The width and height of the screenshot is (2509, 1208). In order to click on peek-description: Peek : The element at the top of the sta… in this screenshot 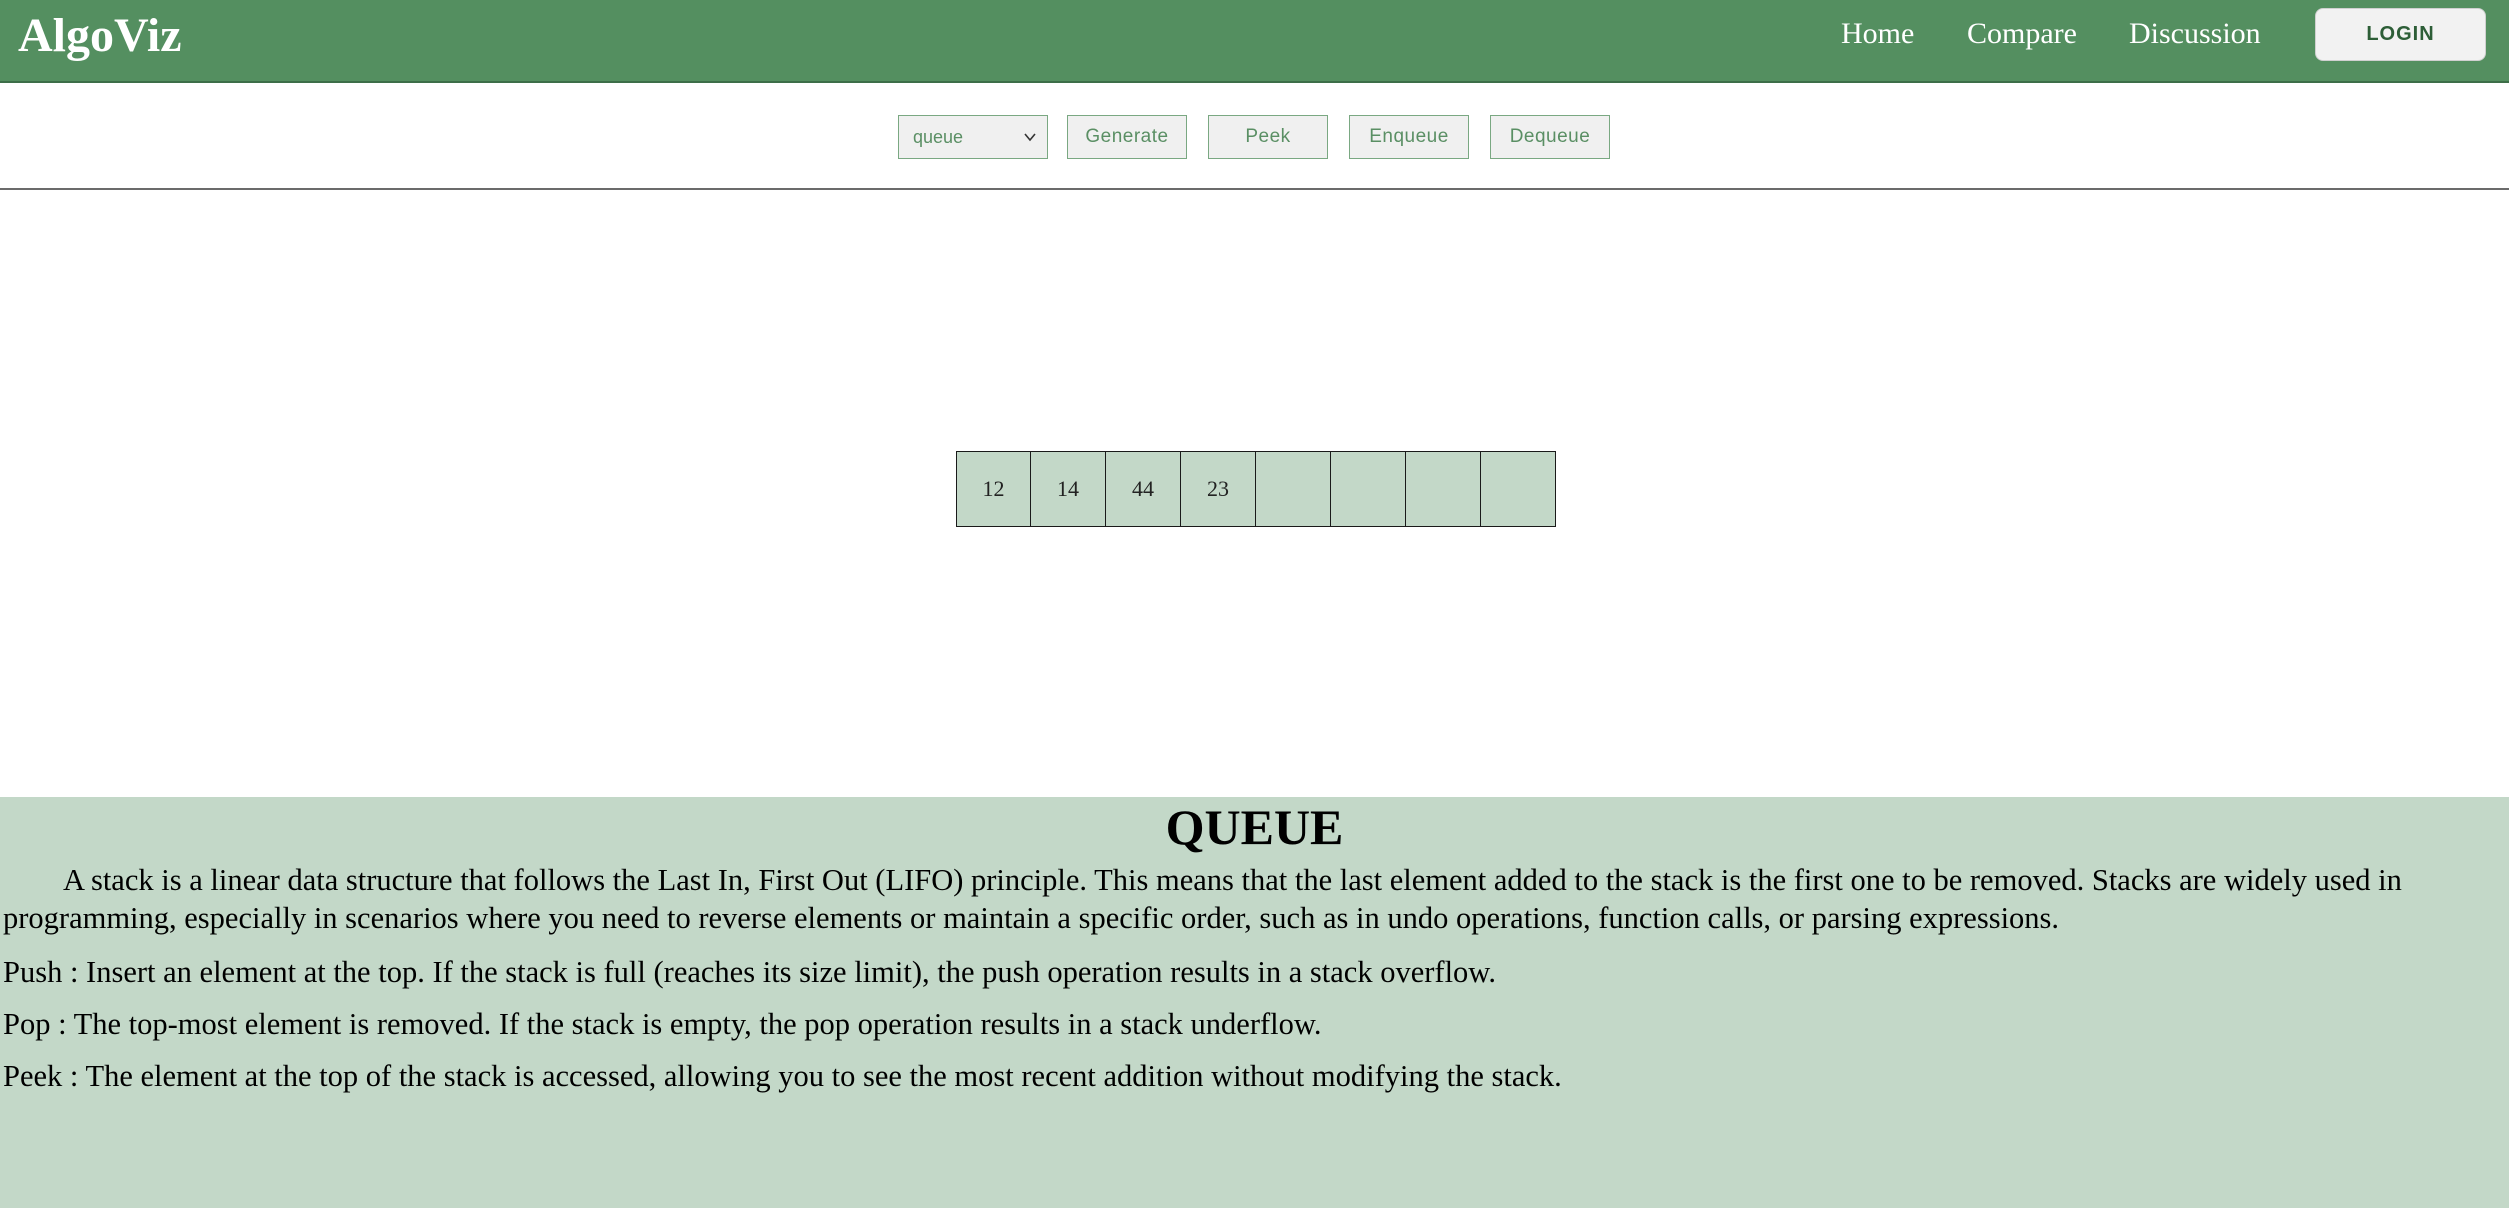, I will do `click(782, 1076)`.